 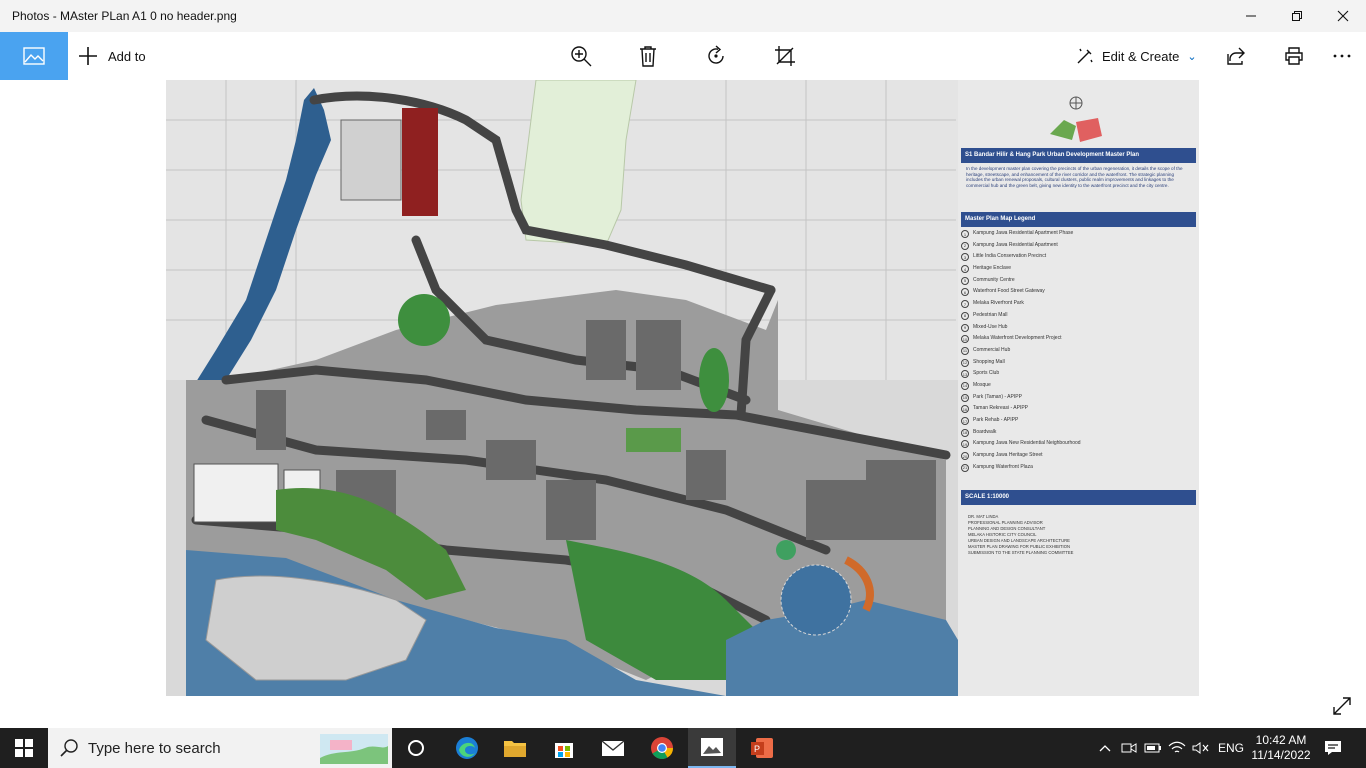 I want to click on print-button, so click(x=1294, y=56).